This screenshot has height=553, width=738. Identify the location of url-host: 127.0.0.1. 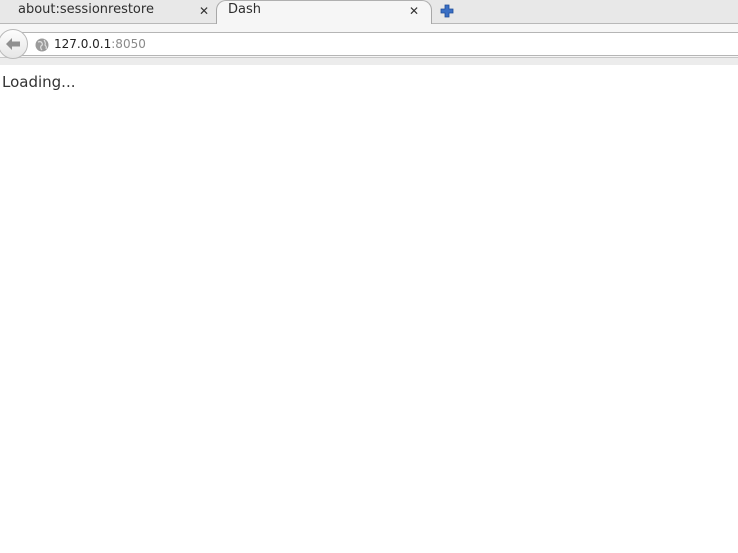
(83, 44).